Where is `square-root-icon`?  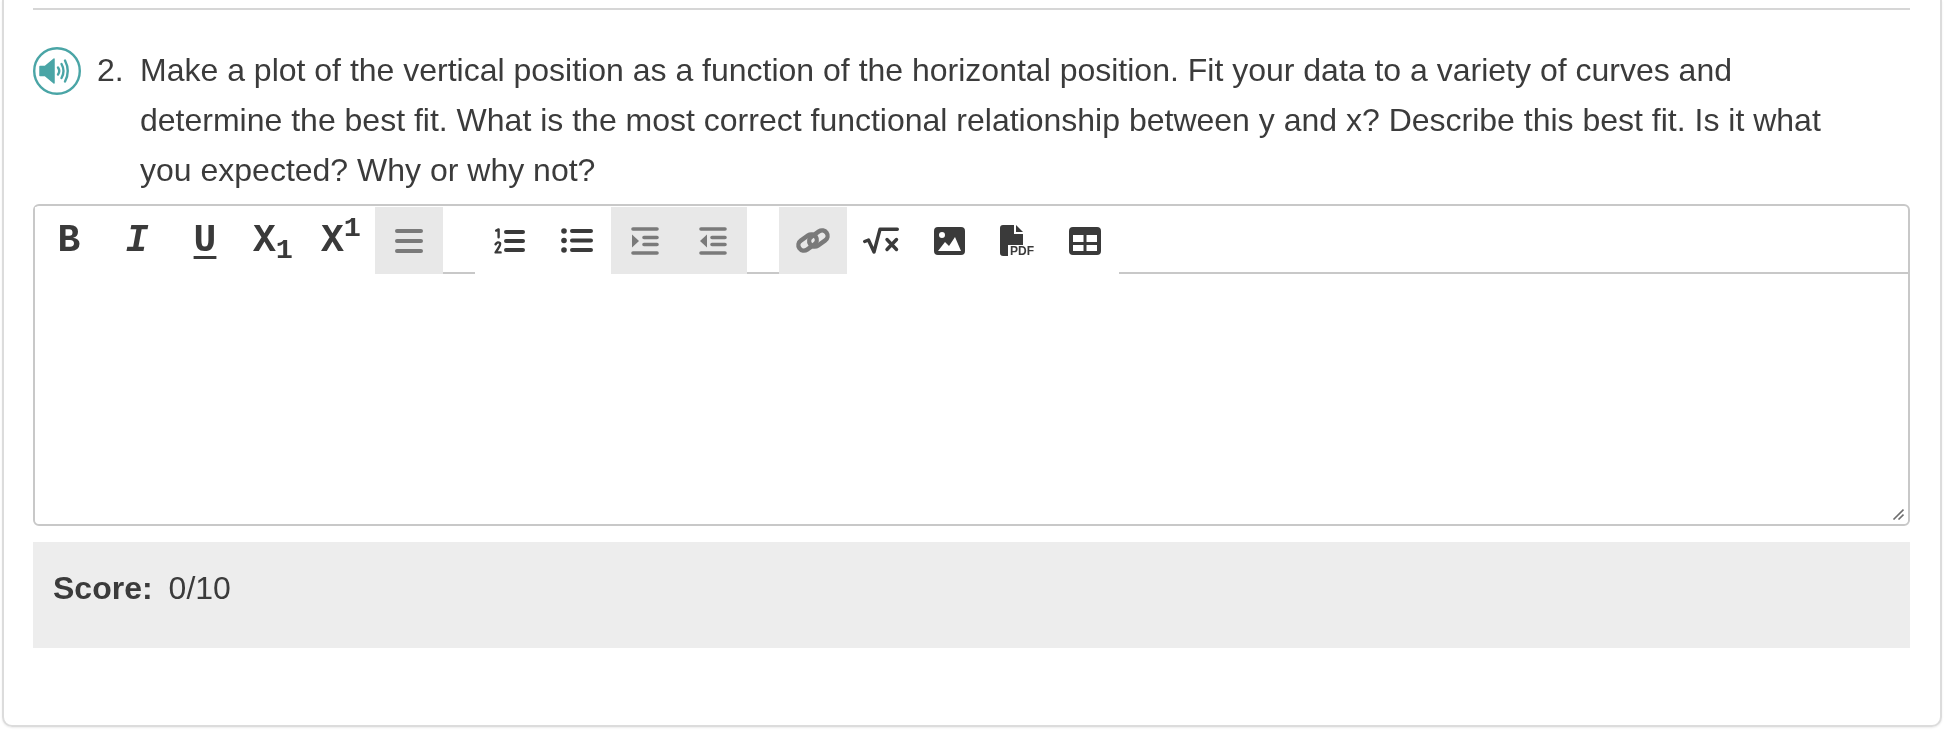
square-root-icon is located at coordinates (881, 240).